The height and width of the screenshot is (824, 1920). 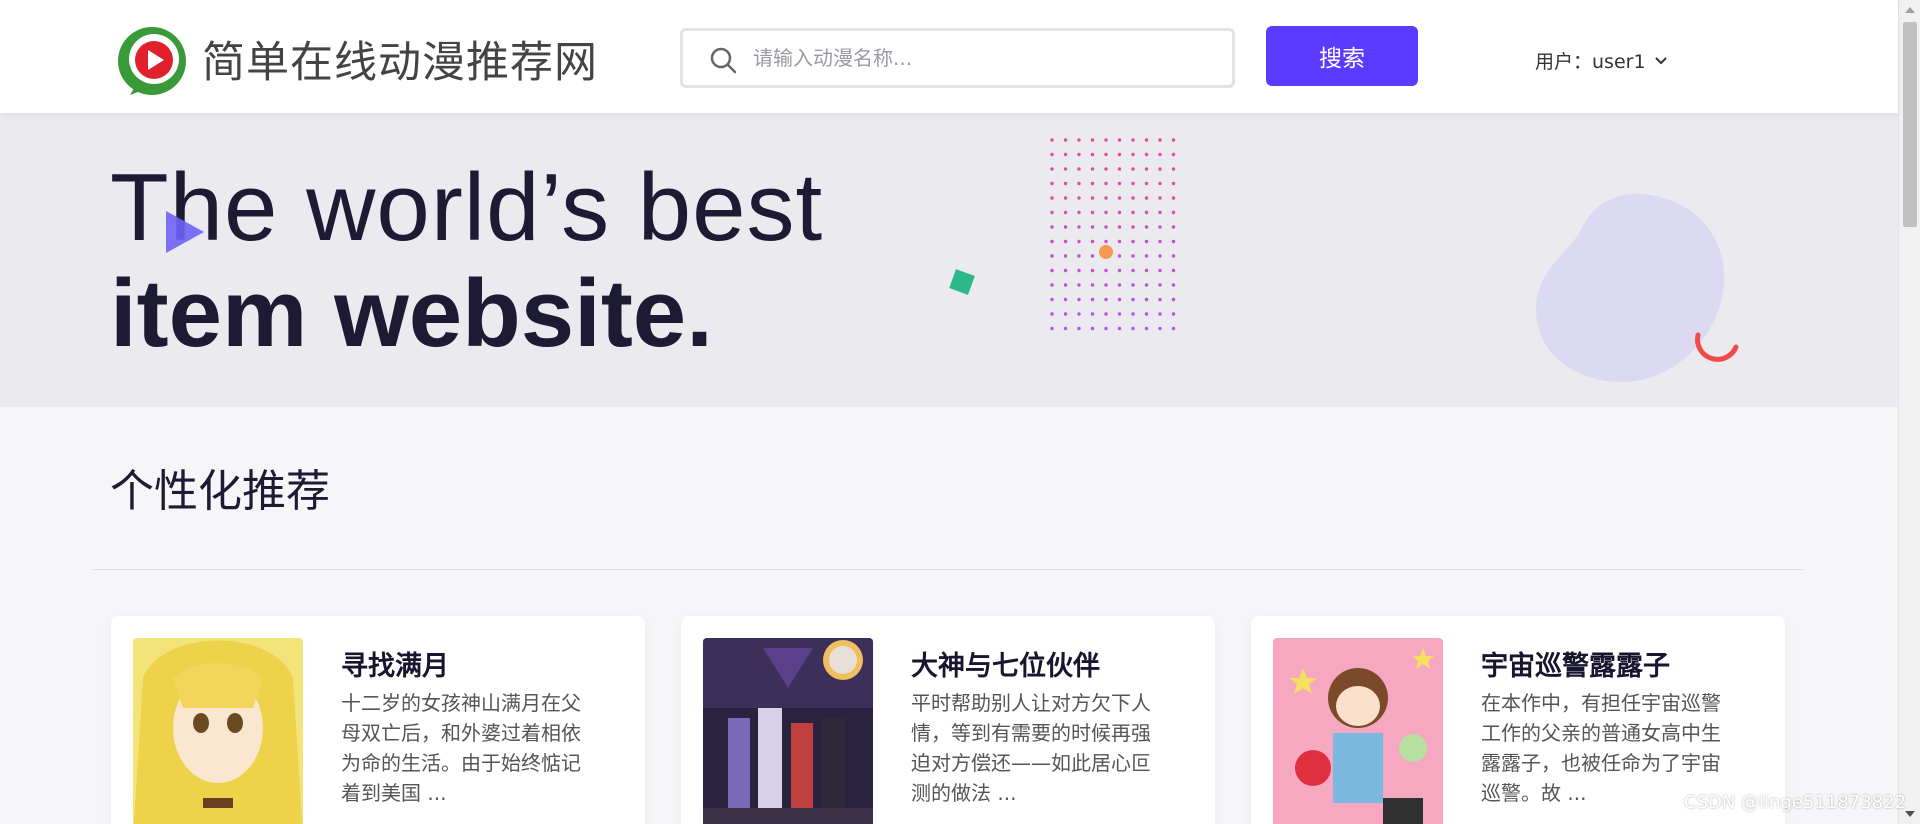 What do you see at coordinates (1575, 663) in the screenshot?
I see `anime-title: 宇宙巡警露露子` at bounding box center [1575, 663].